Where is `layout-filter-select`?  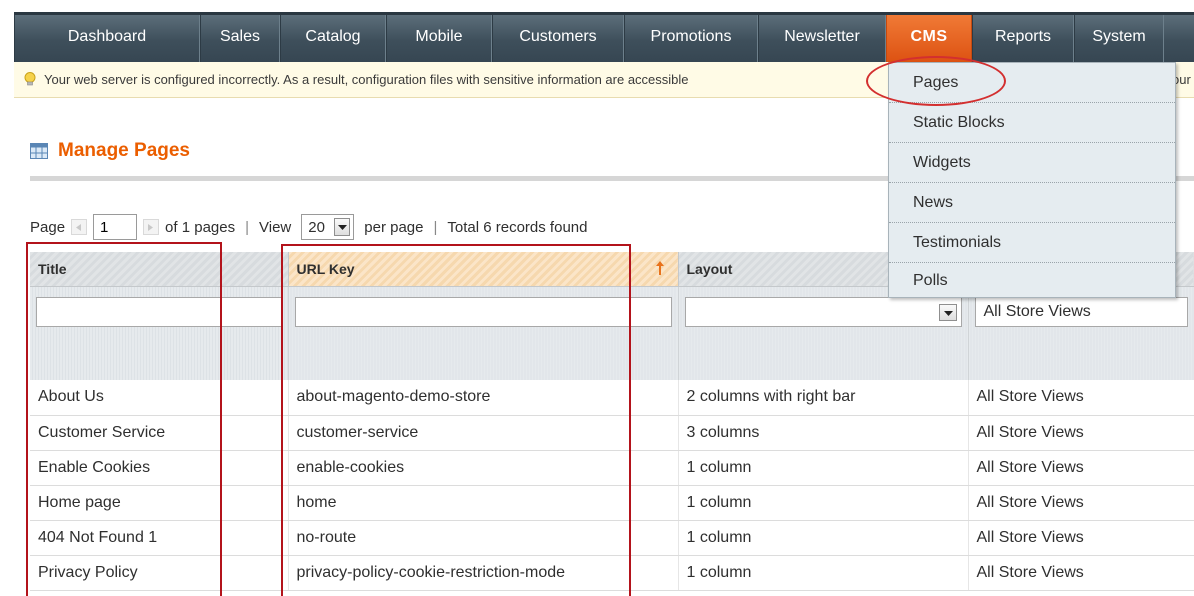 layout-filter-select is located at coordinates (823, 311).